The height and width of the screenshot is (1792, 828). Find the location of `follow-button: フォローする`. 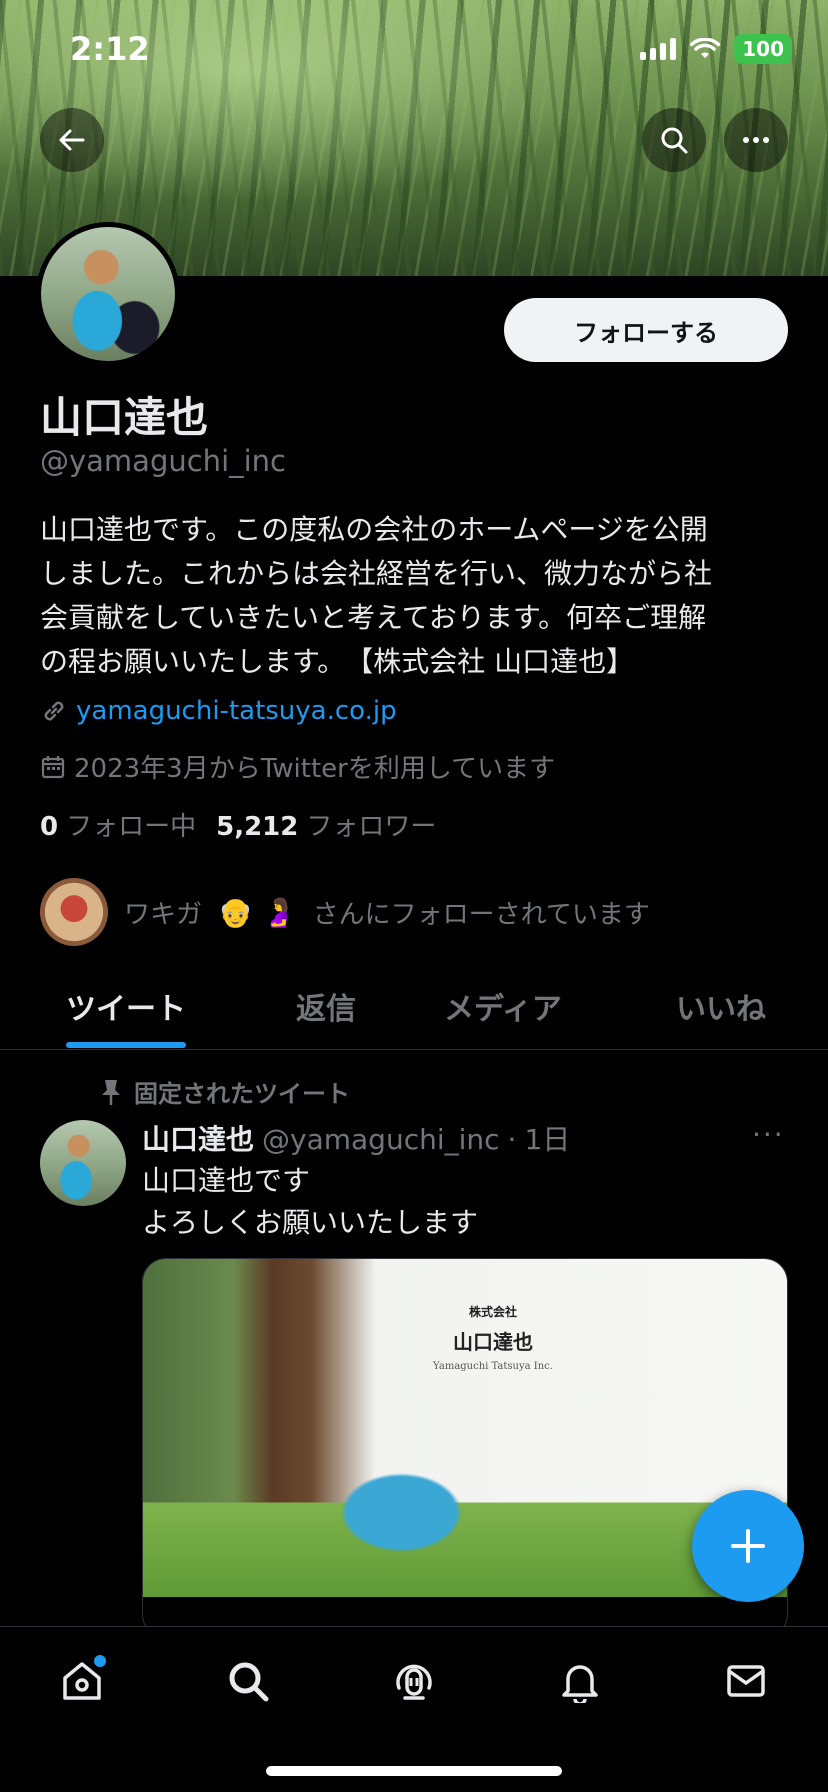

follow-button: フォローする is located at coordinates (646, 330).